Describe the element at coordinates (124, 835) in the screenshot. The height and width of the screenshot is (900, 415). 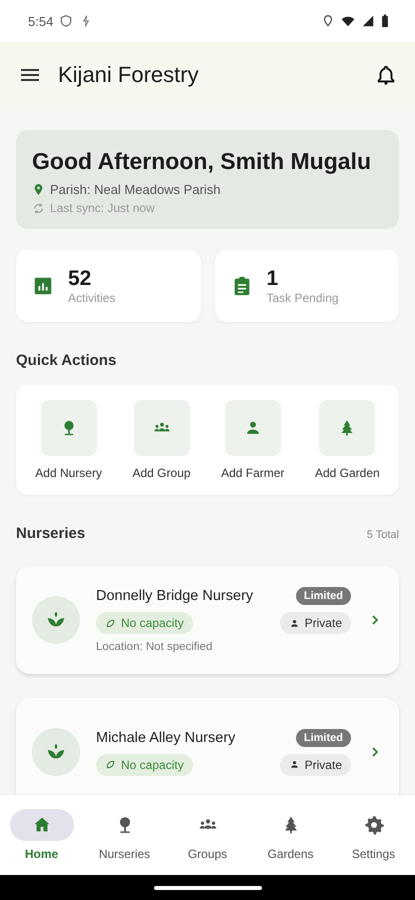
I see `nav-tab: Nurseries` at that location.